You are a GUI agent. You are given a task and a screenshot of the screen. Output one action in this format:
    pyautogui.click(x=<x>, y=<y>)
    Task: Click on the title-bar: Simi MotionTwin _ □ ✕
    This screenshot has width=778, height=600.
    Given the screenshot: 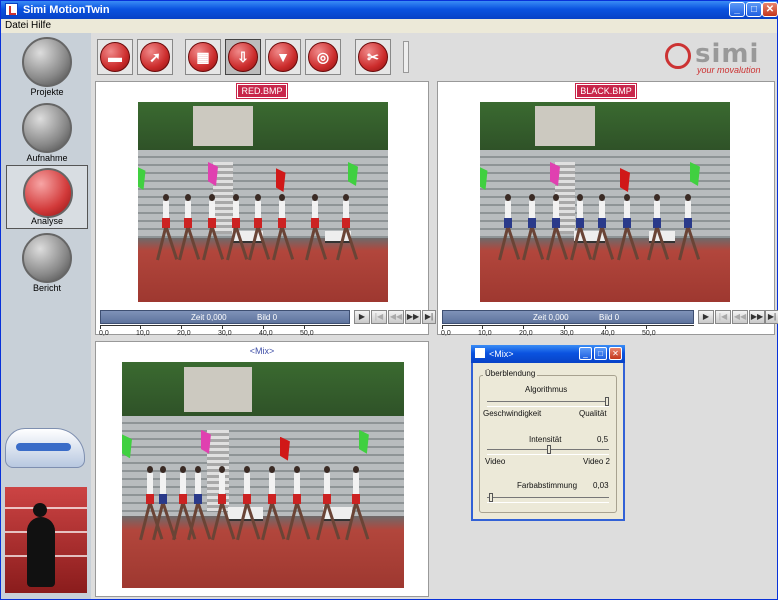 What is the action you would take?
    pyautogui.click(x=389, y=10)
    